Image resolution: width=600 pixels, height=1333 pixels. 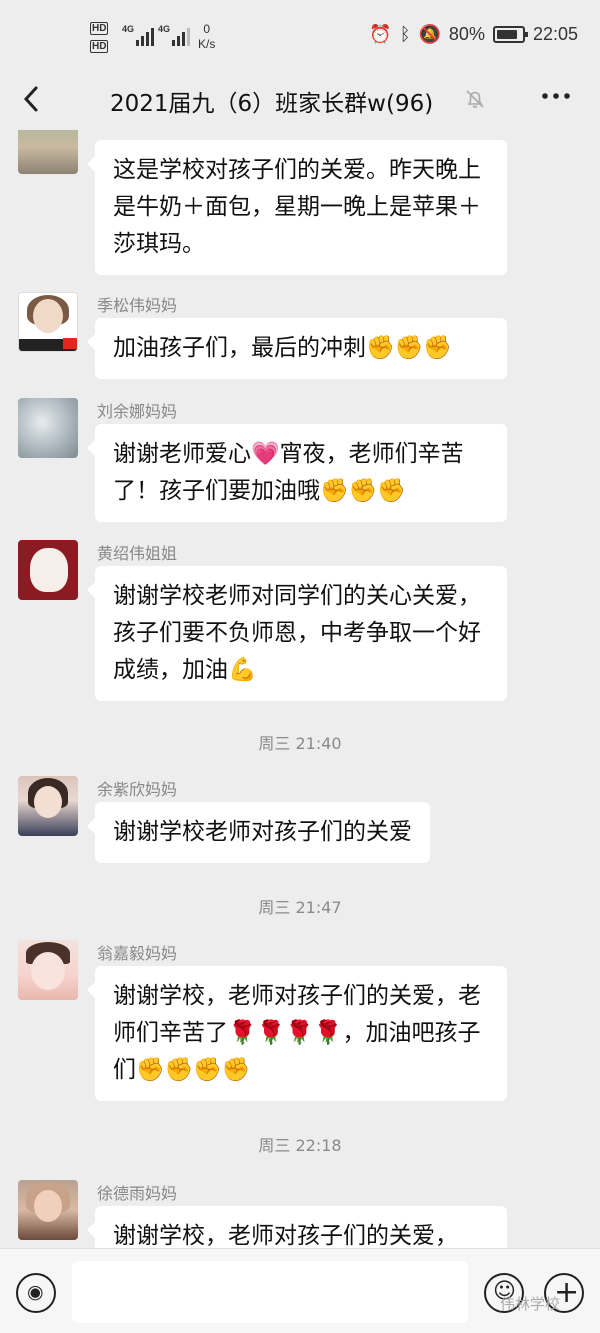 I want to click on message-bubble: 谢谢学校，老师对孩子们的关爱，, so click(x=297, y=1227).